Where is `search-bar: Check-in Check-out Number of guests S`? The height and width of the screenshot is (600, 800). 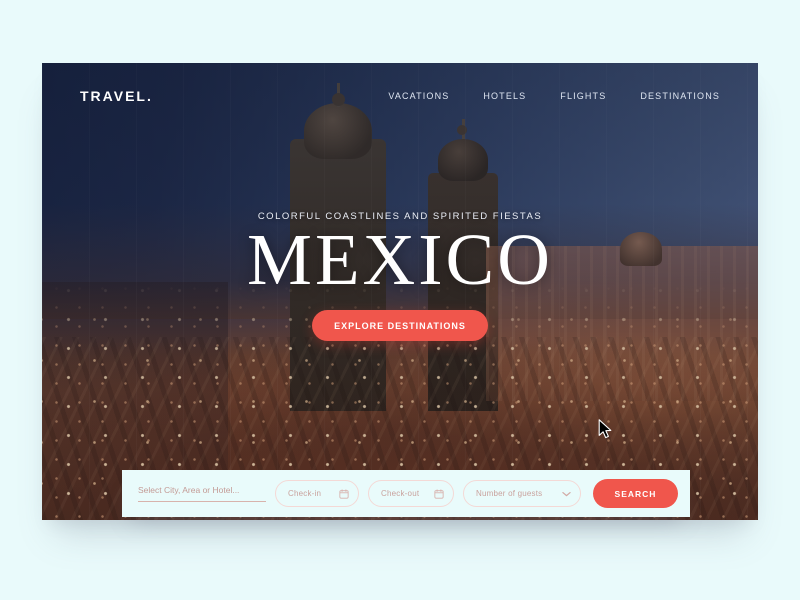
search-bar: Check-in Check-out Number of guests S is located at coordinates (406, 493).